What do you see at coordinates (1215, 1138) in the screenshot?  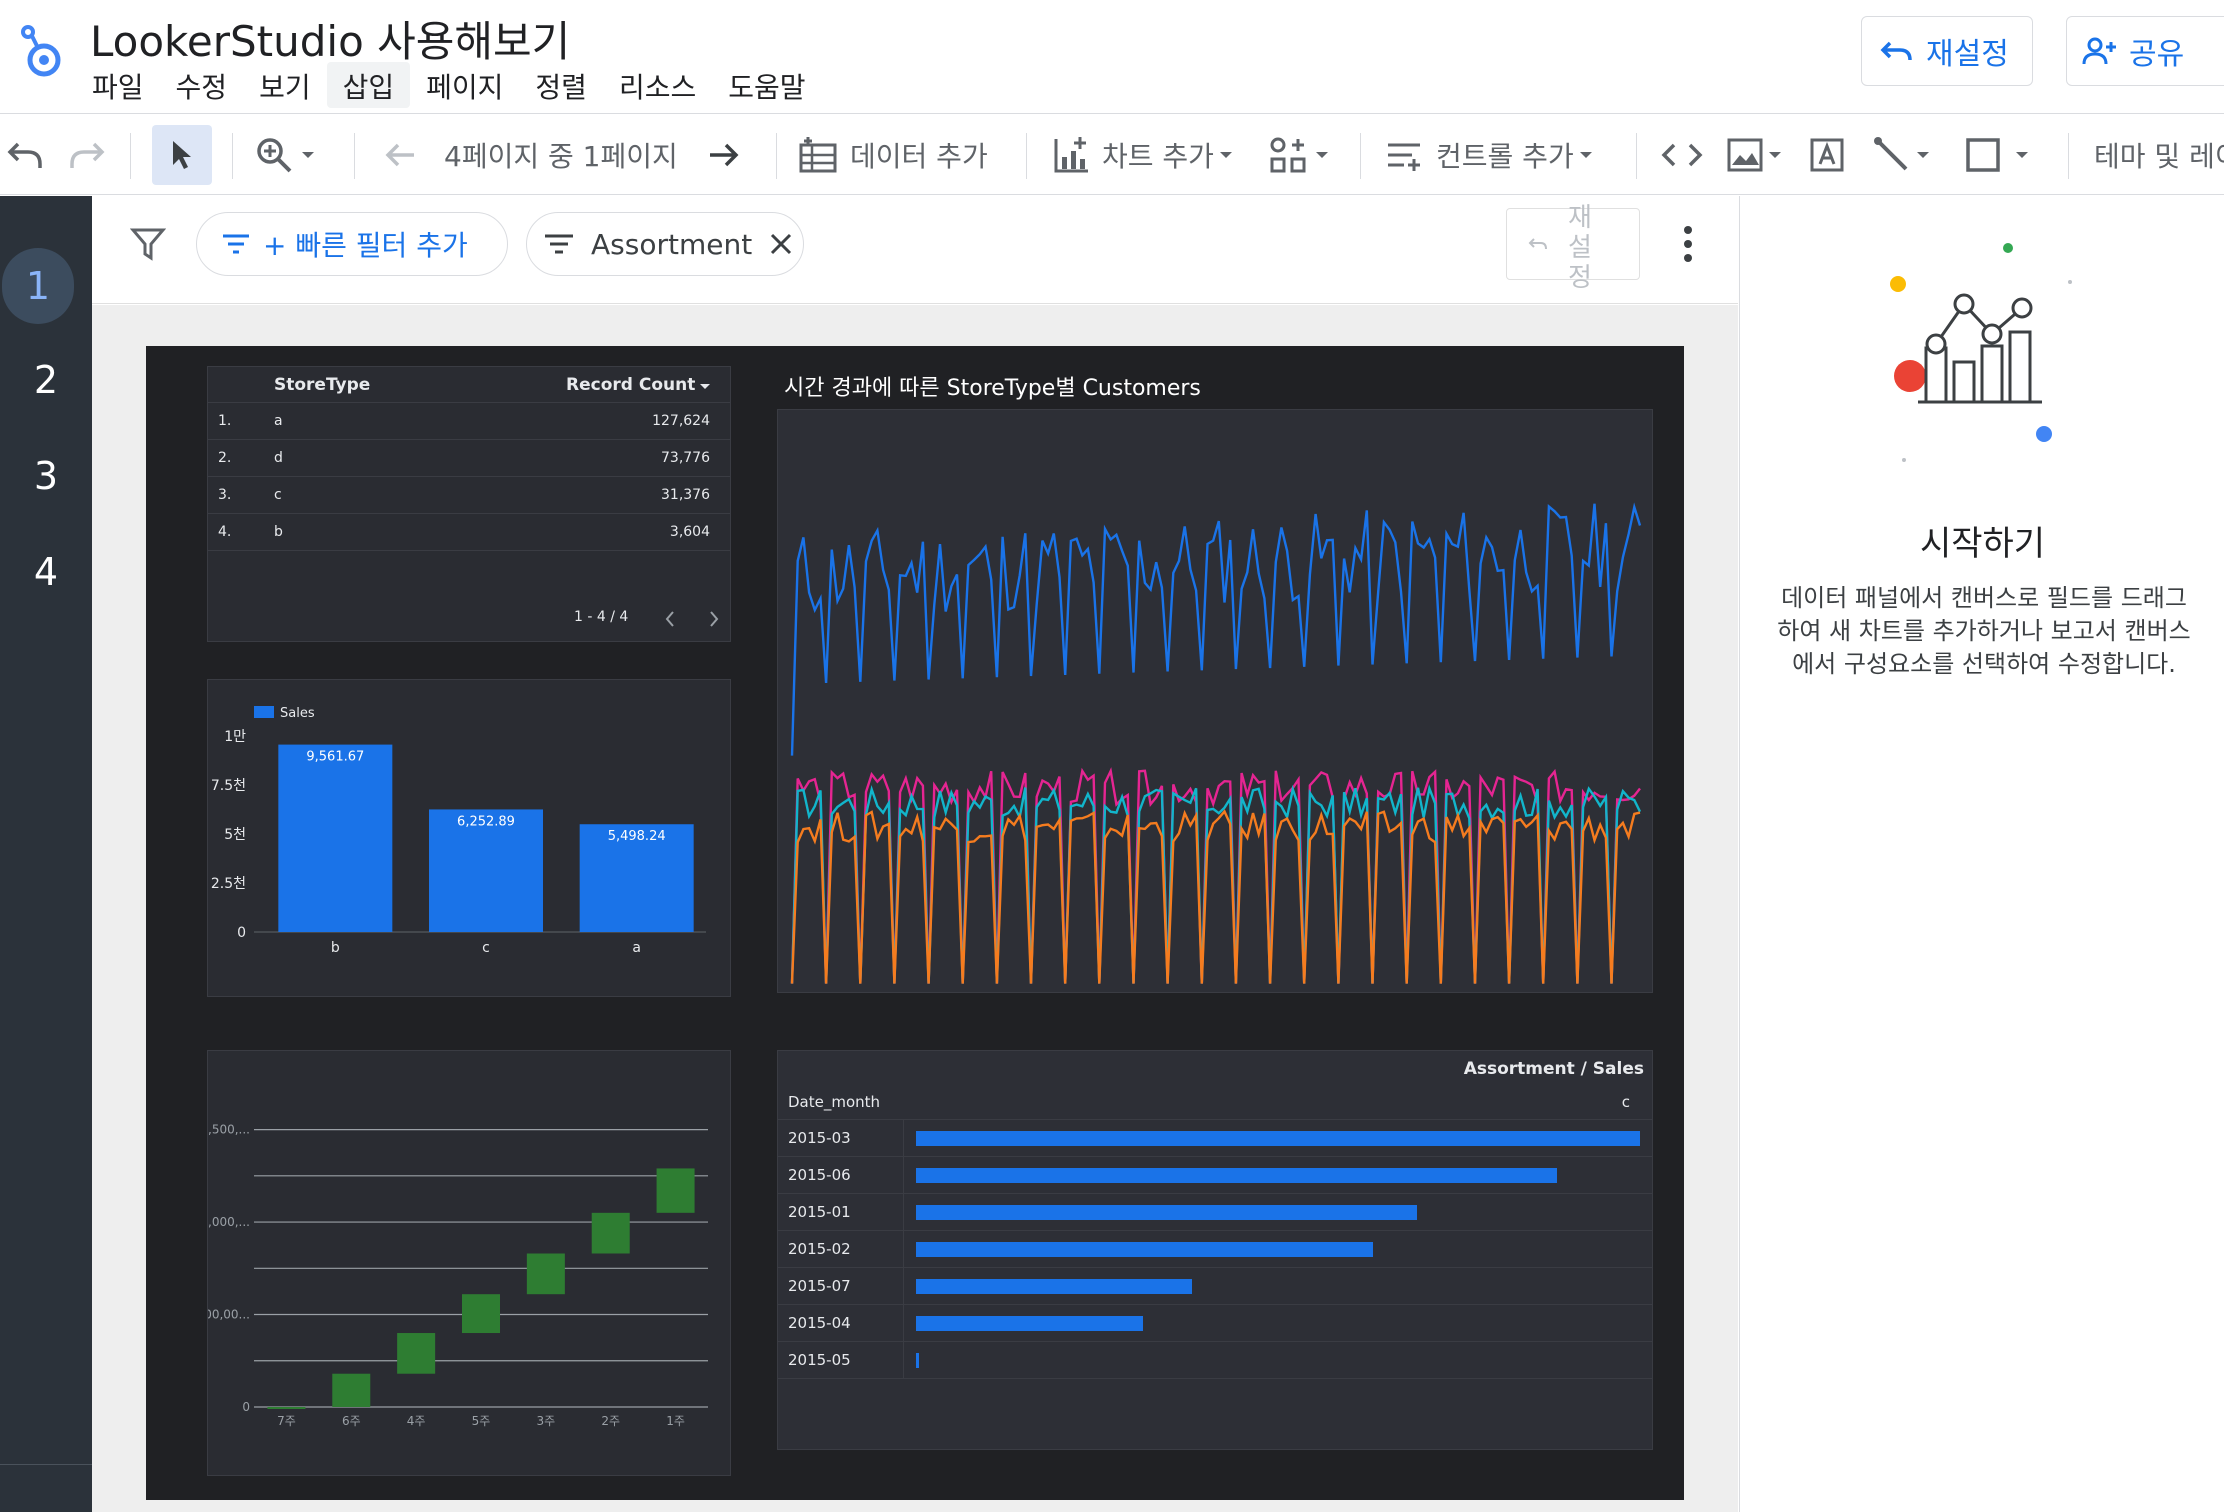 I see `table-row: 2015-03` at bounding box center [1215, 1138].